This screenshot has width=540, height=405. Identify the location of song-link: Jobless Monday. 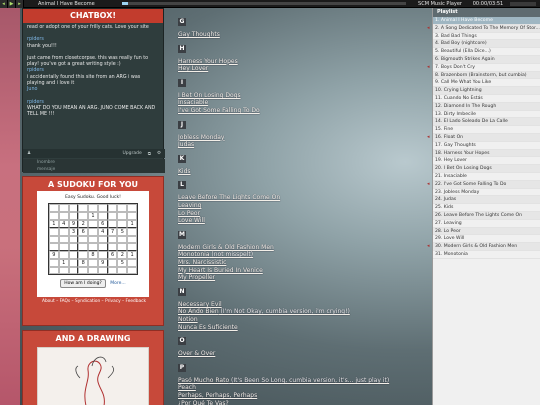
(201, 137).